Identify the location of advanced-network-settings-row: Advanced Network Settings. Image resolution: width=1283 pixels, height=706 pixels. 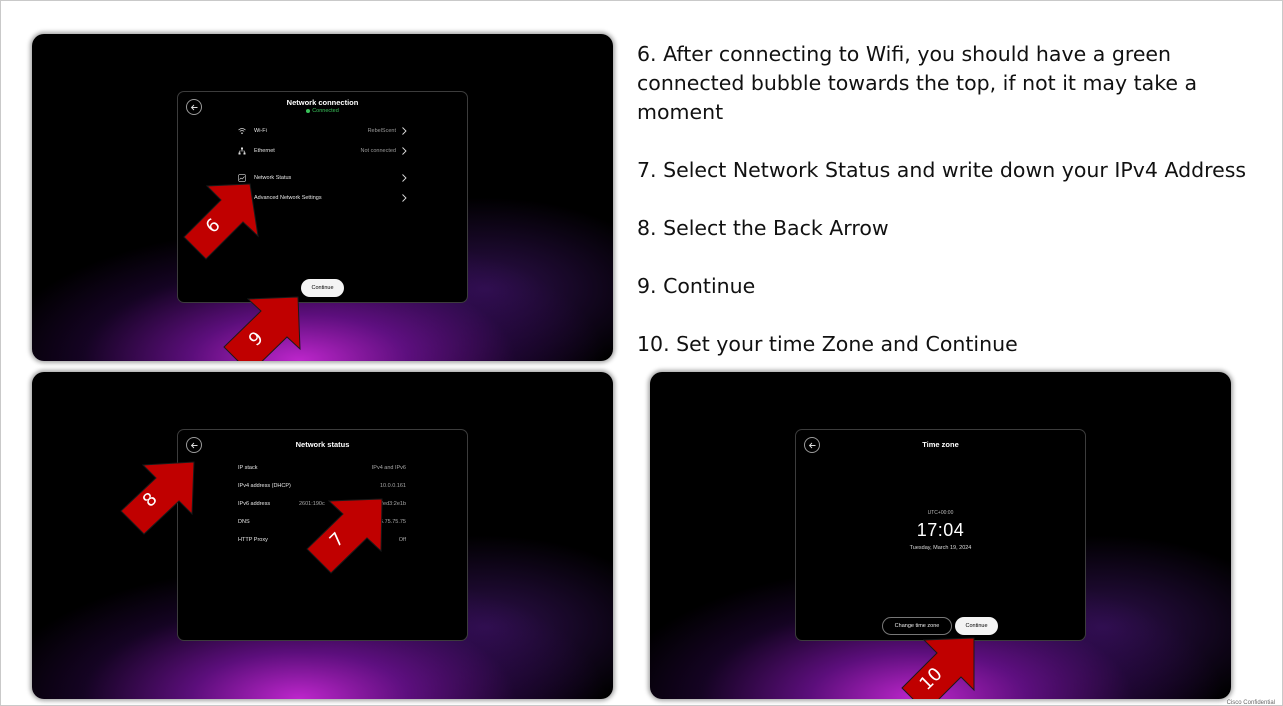
(323, 198).